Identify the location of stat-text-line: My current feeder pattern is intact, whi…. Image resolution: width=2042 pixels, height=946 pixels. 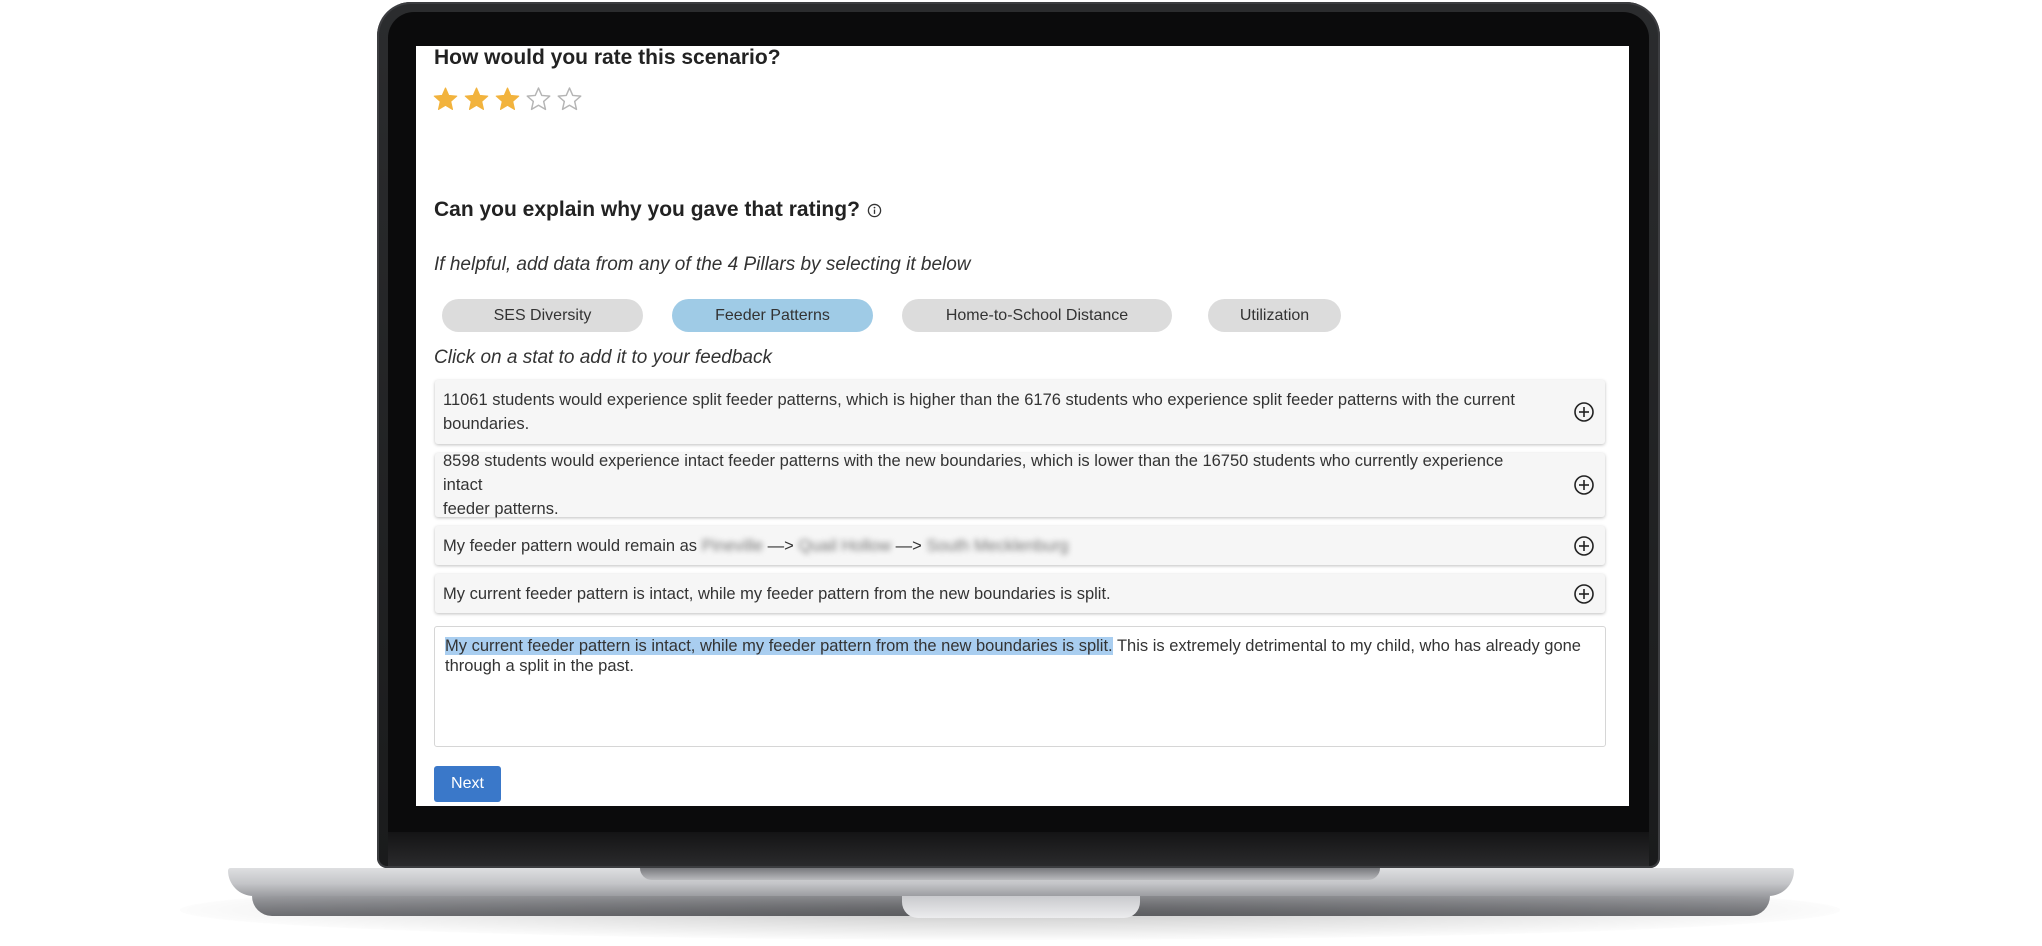
(777, 593).